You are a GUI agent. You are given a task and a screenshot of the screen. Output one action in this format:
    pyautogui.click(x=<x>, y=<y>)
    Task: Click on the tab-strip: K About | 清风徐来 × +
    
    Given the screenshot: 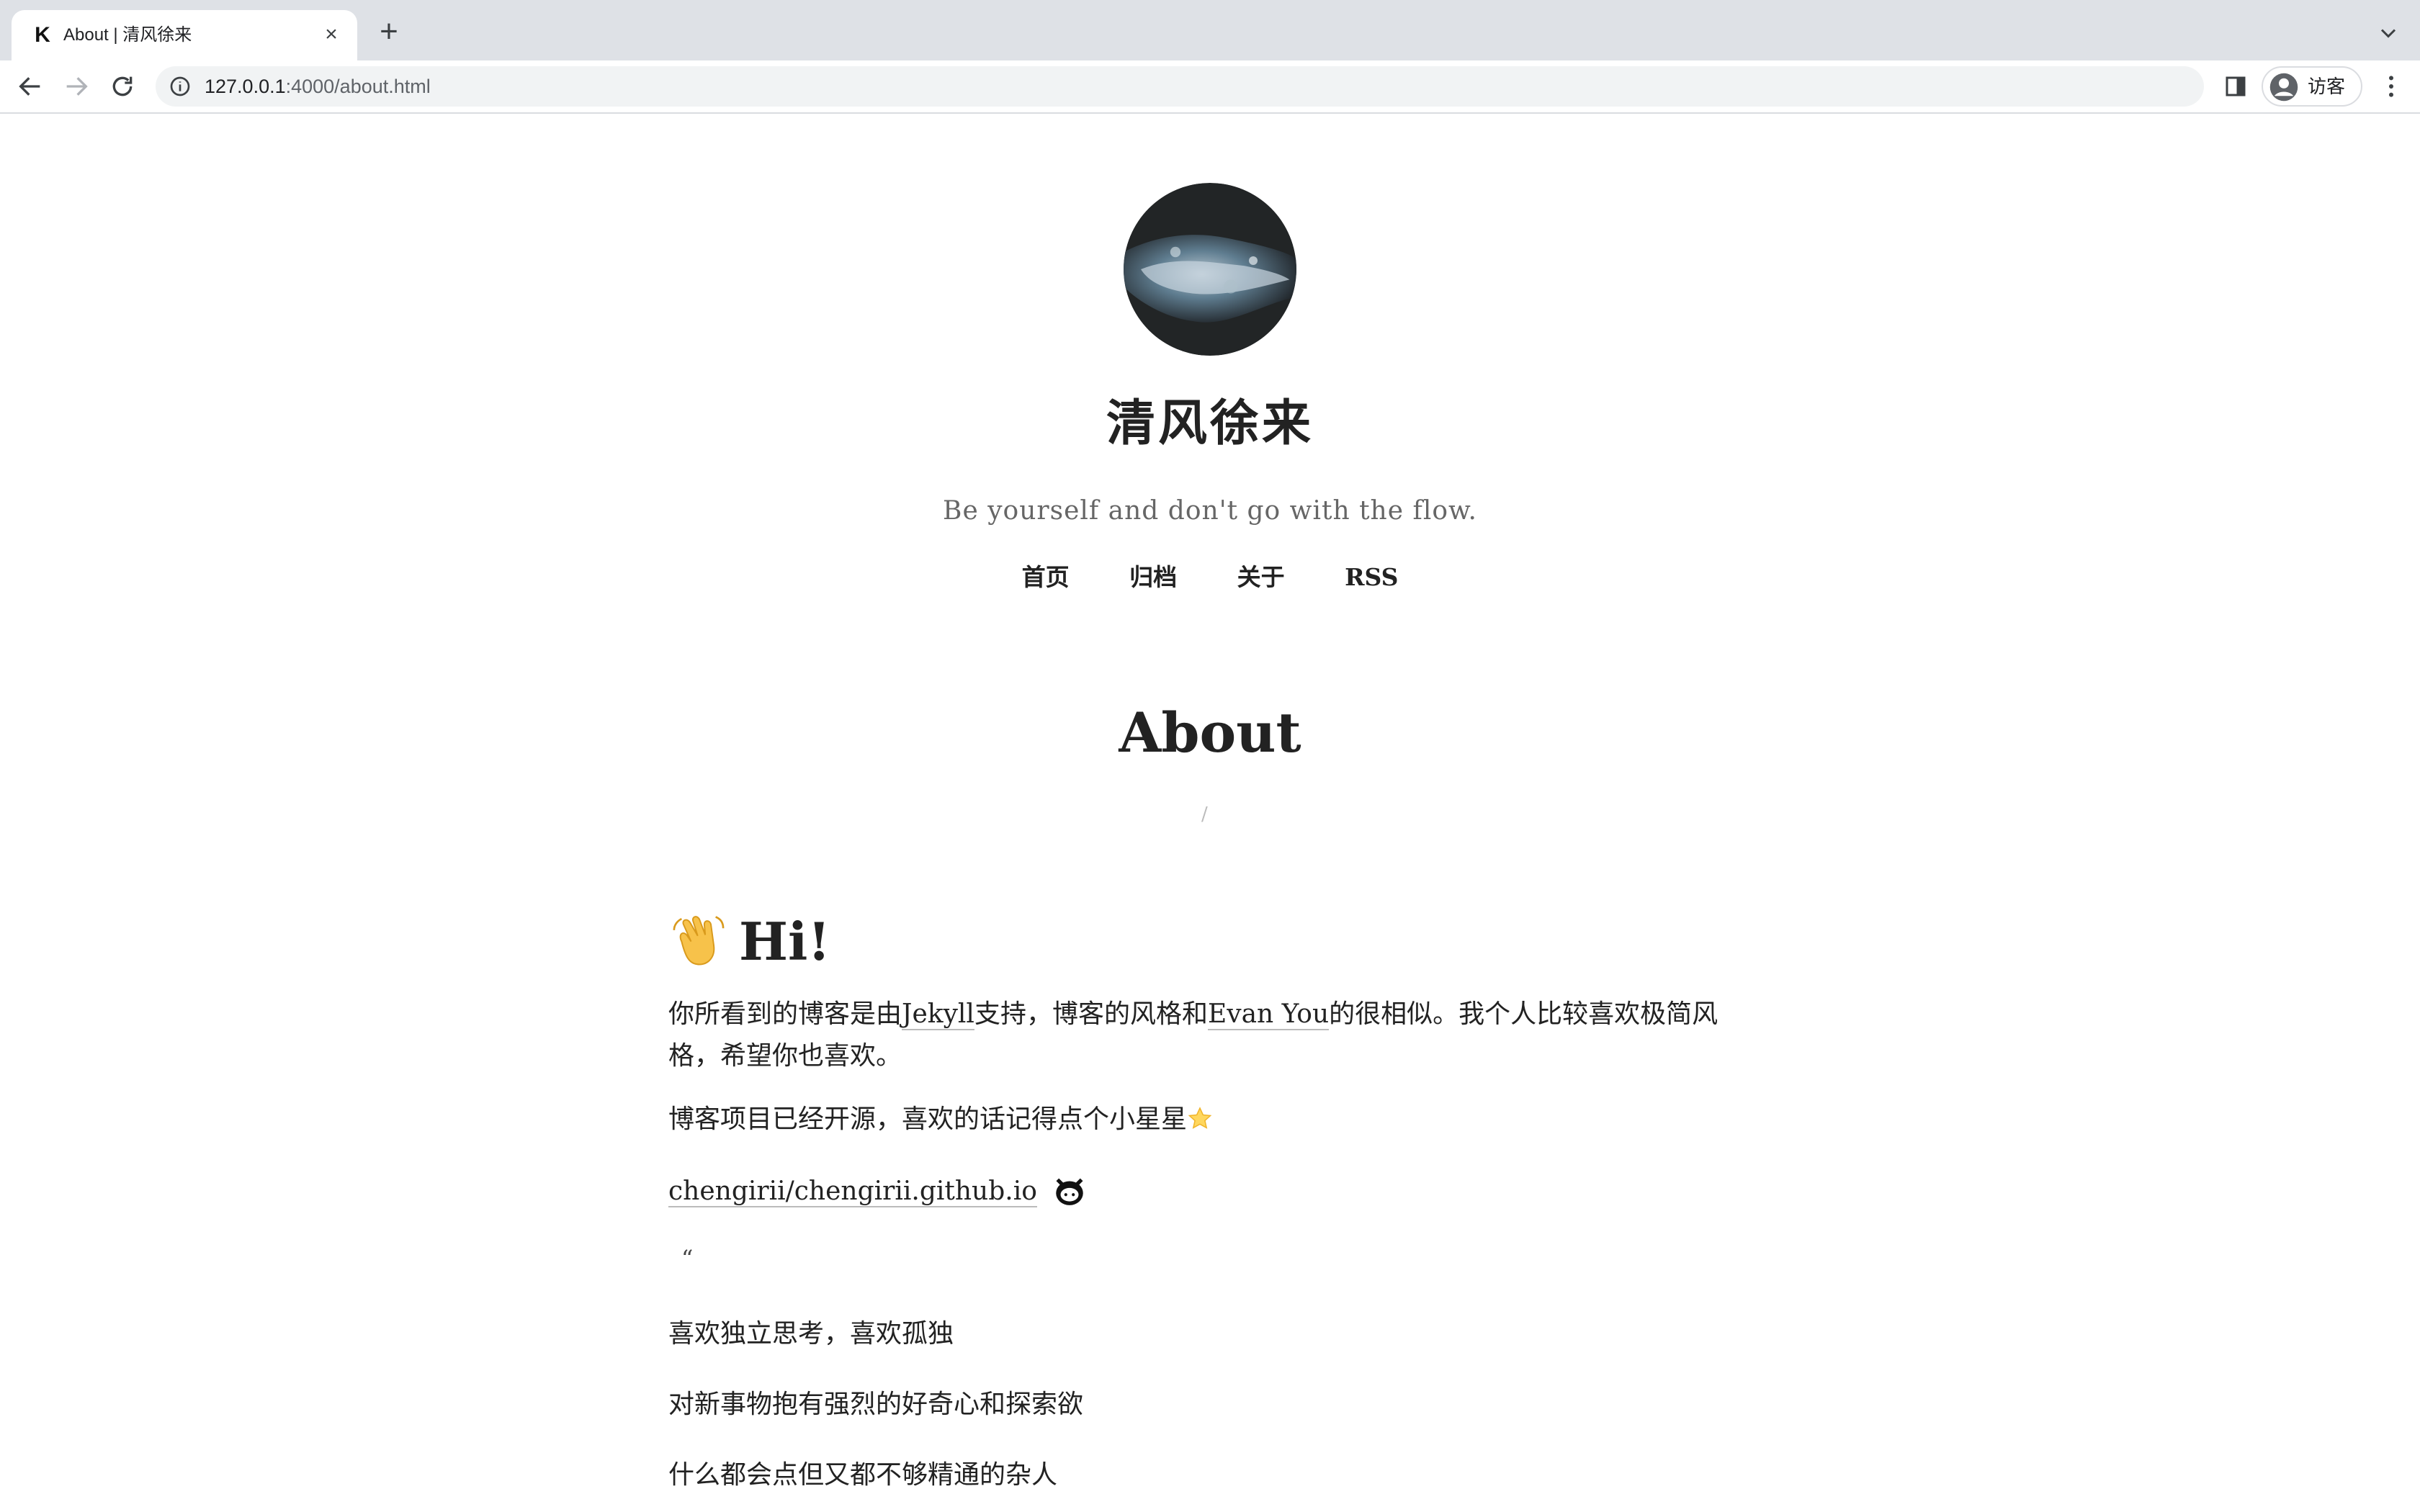 What is the action you would take?
    pyautogui.click(x=1210, y=30)
    